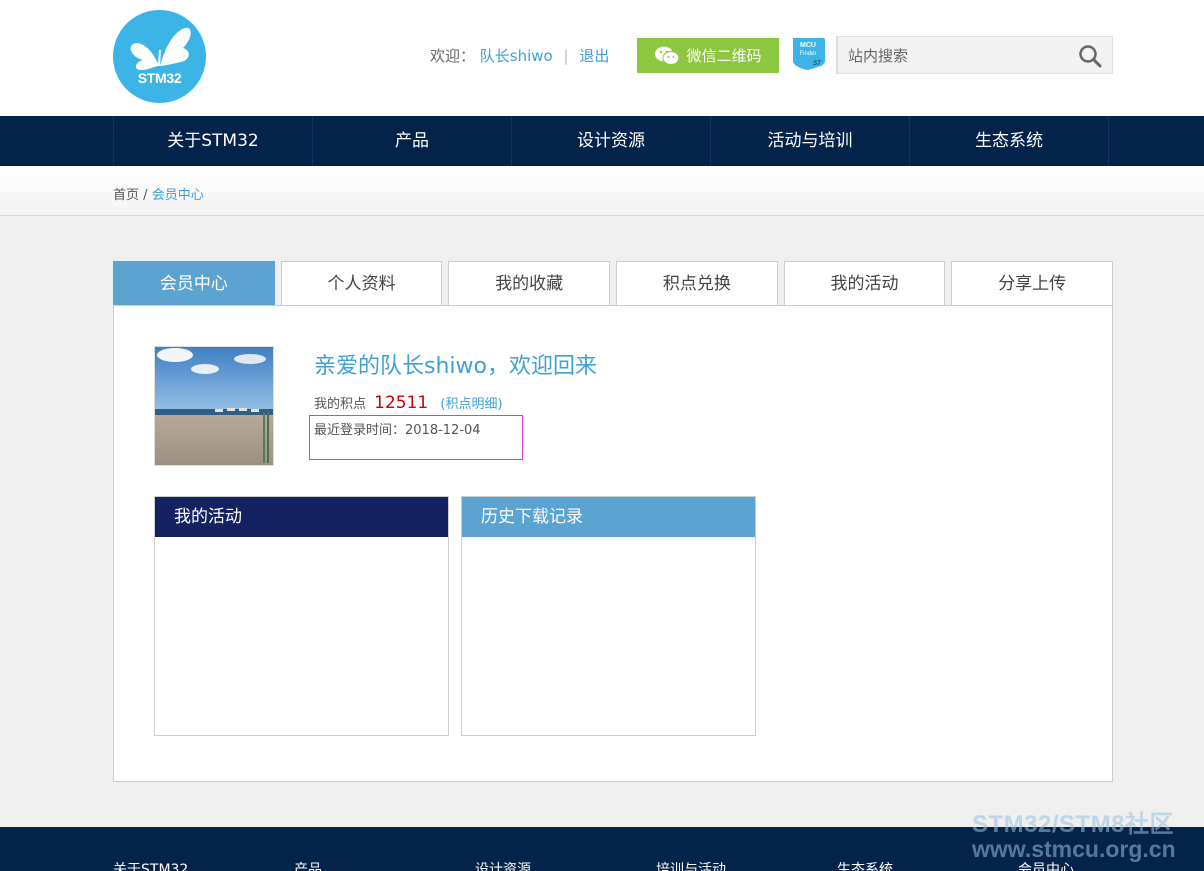 The width and height of the screenshot is (1204, 871). Describe the element at coordinates (864, 283) in the screenshot. I see `tab-my-activities: 我的活动` at that location.